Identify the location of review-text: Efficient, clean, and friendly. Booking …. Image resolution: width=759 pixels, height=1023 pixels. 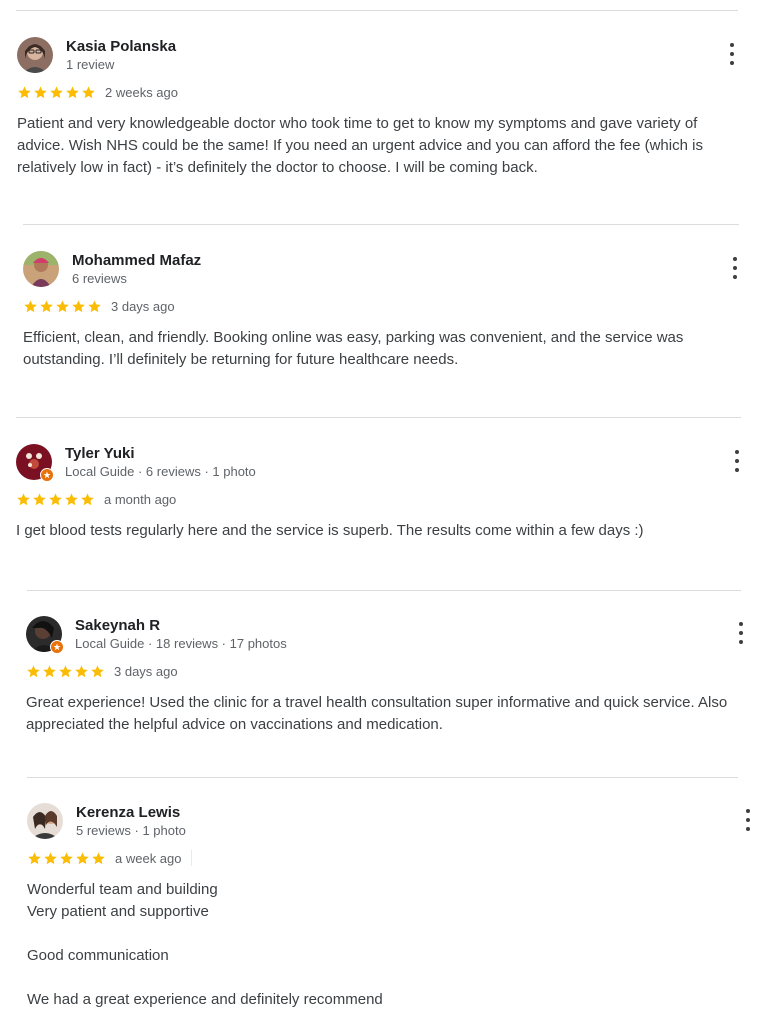
(353, 348).